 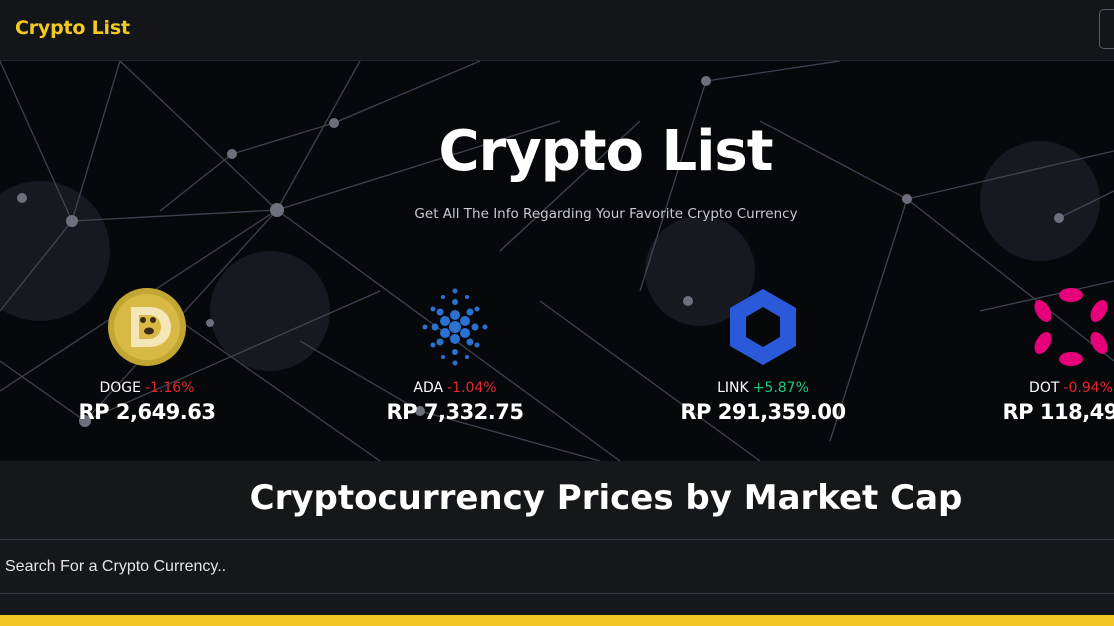 What do you see at coordinates (455, 327) in the screenshot?
I see `cardano-icon` at bounding box center [455, 327].